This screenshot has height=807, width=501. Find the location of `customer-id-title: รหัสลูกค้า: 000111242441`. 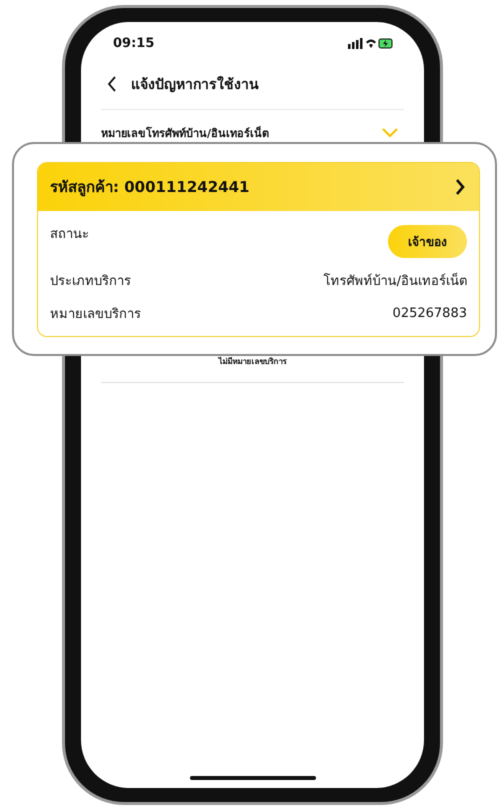

customer-id-title: รหัสลูกค้า: 000111242441 is located at coordinates (150, 187).